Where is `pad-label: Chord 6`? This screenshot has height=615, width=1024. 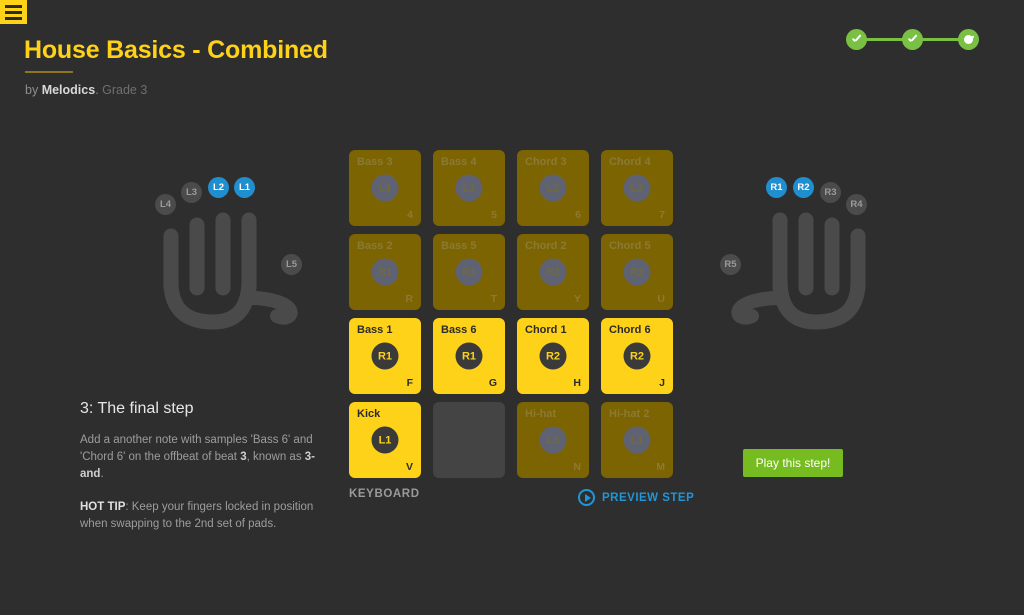 pad-label: Chord 6 is located at coordinates (630, 330).